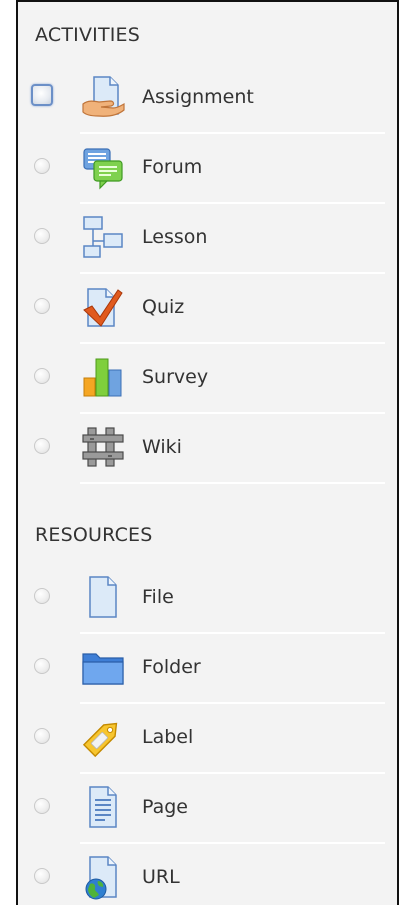 The width and height of the screenshot is (401, 914). I want to click on option-label: Label, so click(168, 737).